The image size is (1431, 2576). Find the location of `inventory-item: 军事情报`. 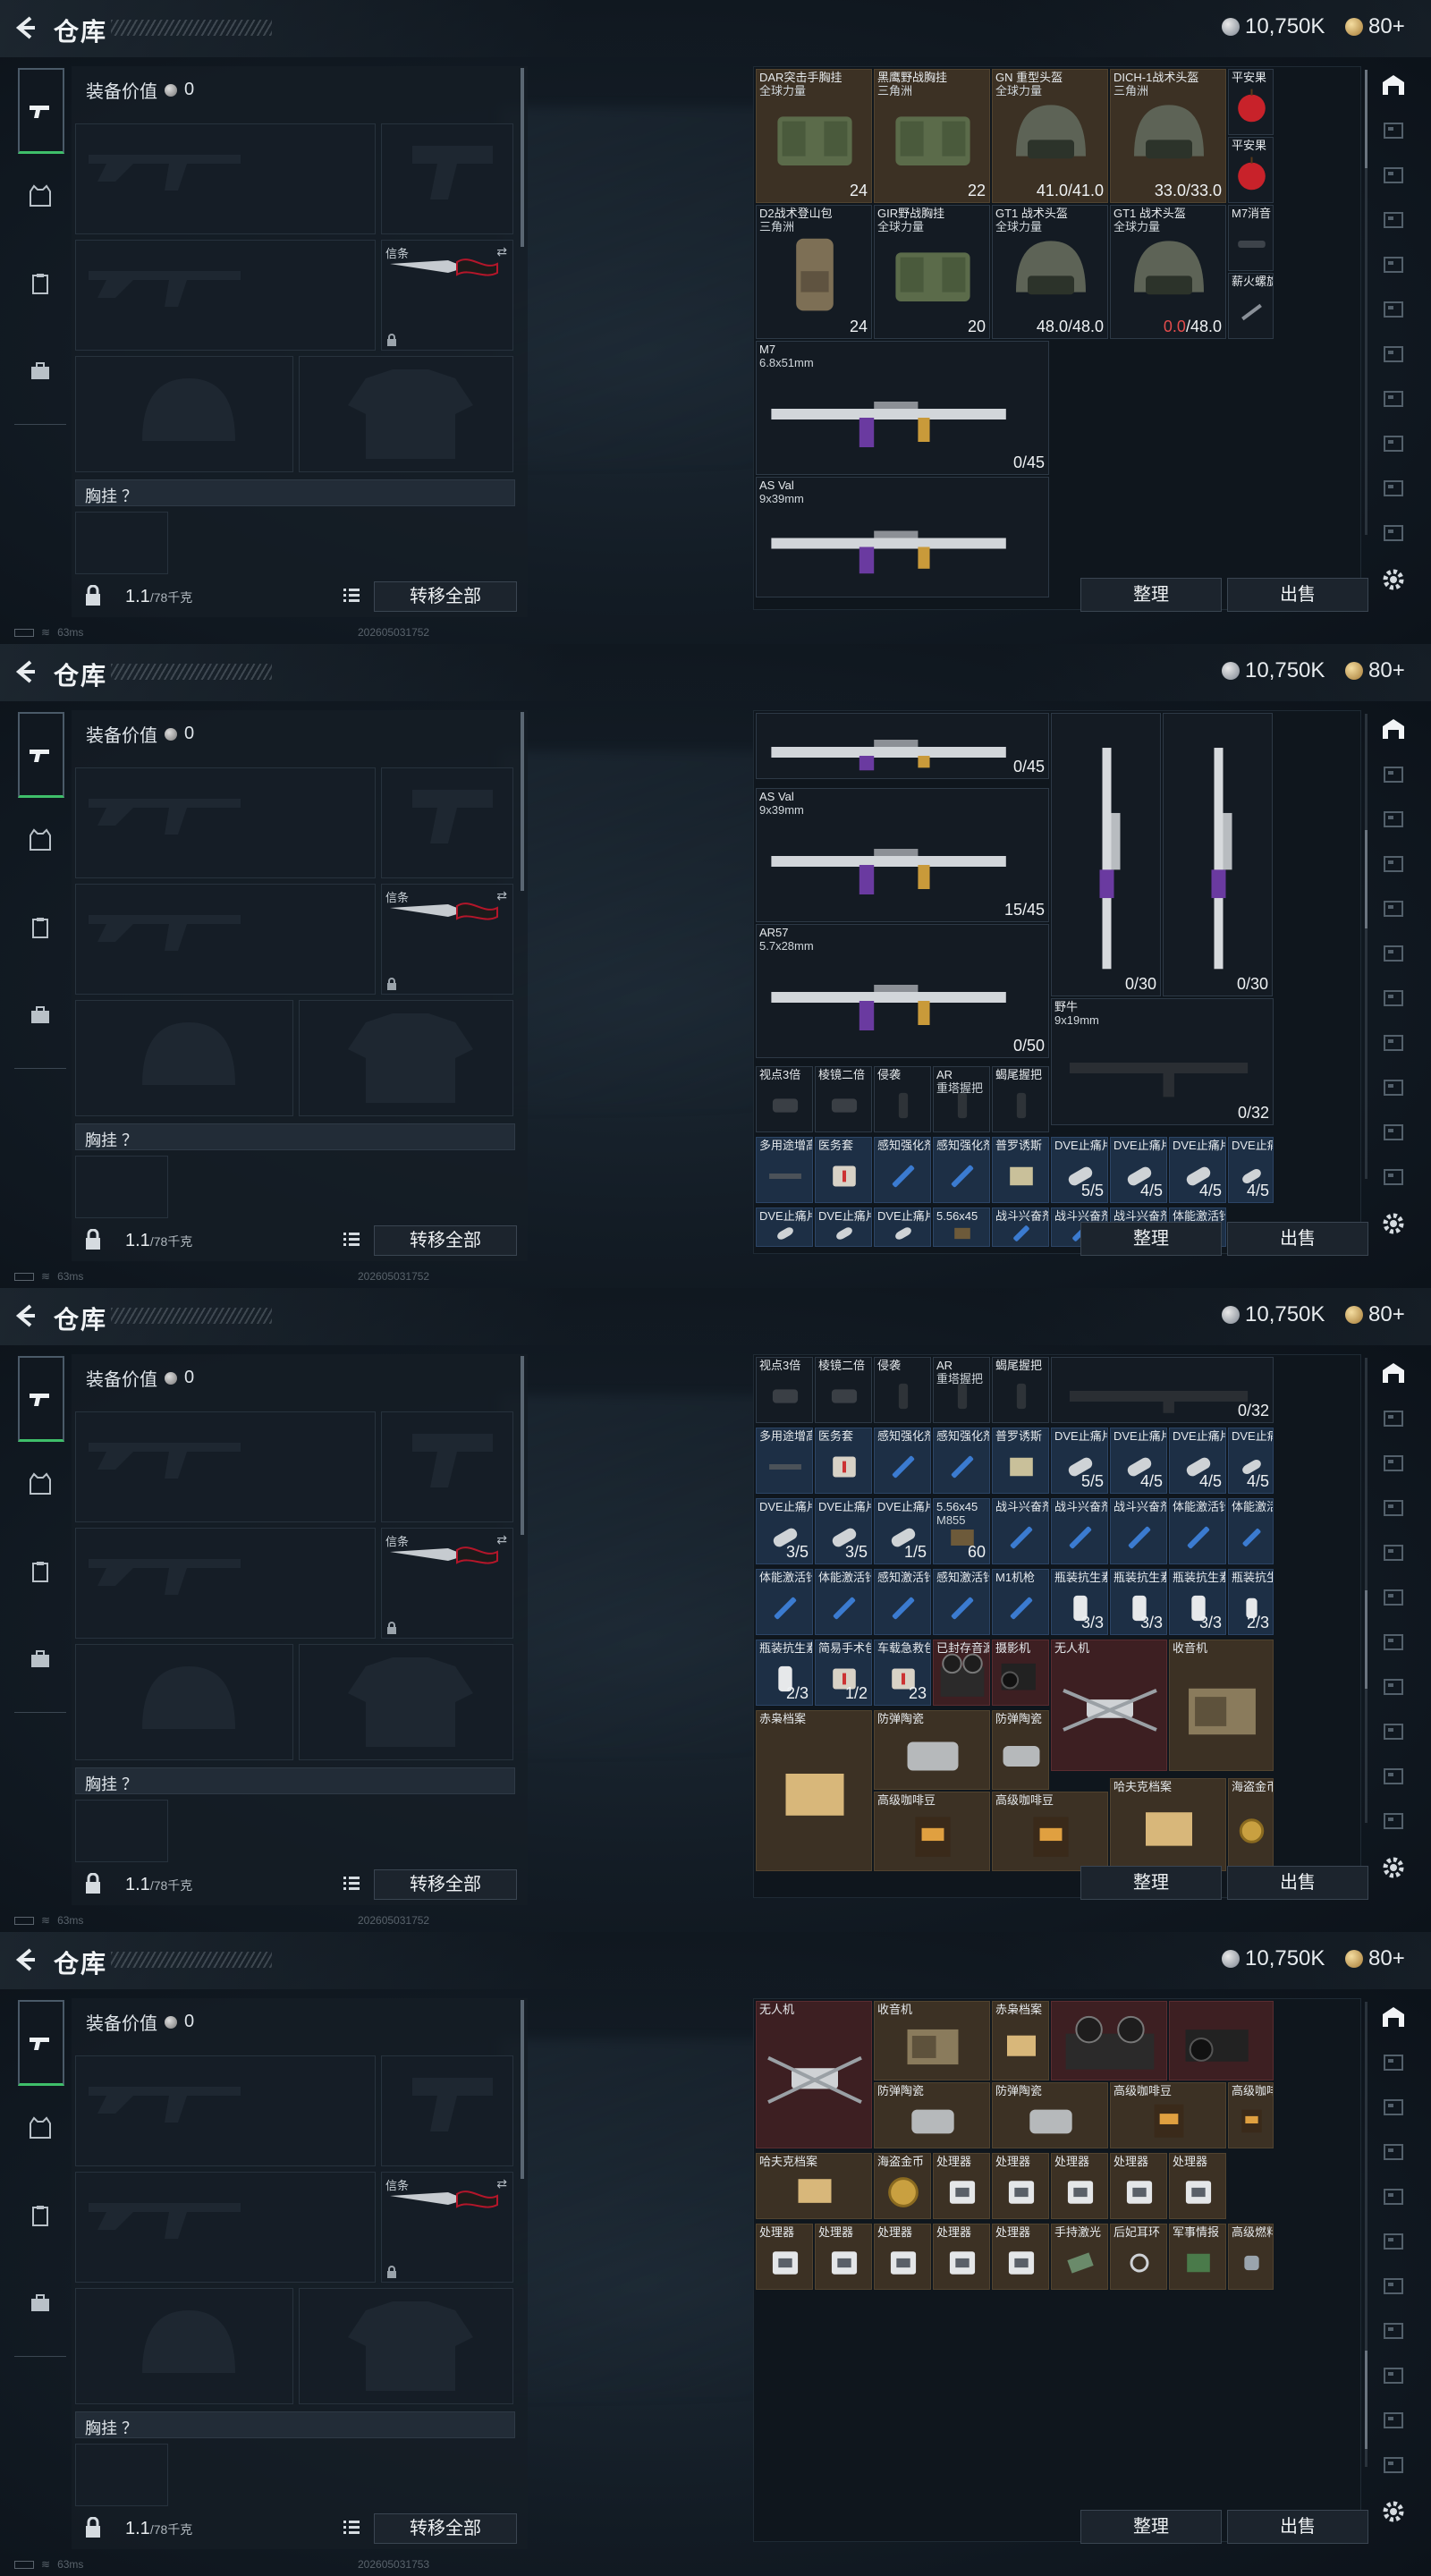

inventory-item: 军事情报 is located at coordinates (1198, 2257).